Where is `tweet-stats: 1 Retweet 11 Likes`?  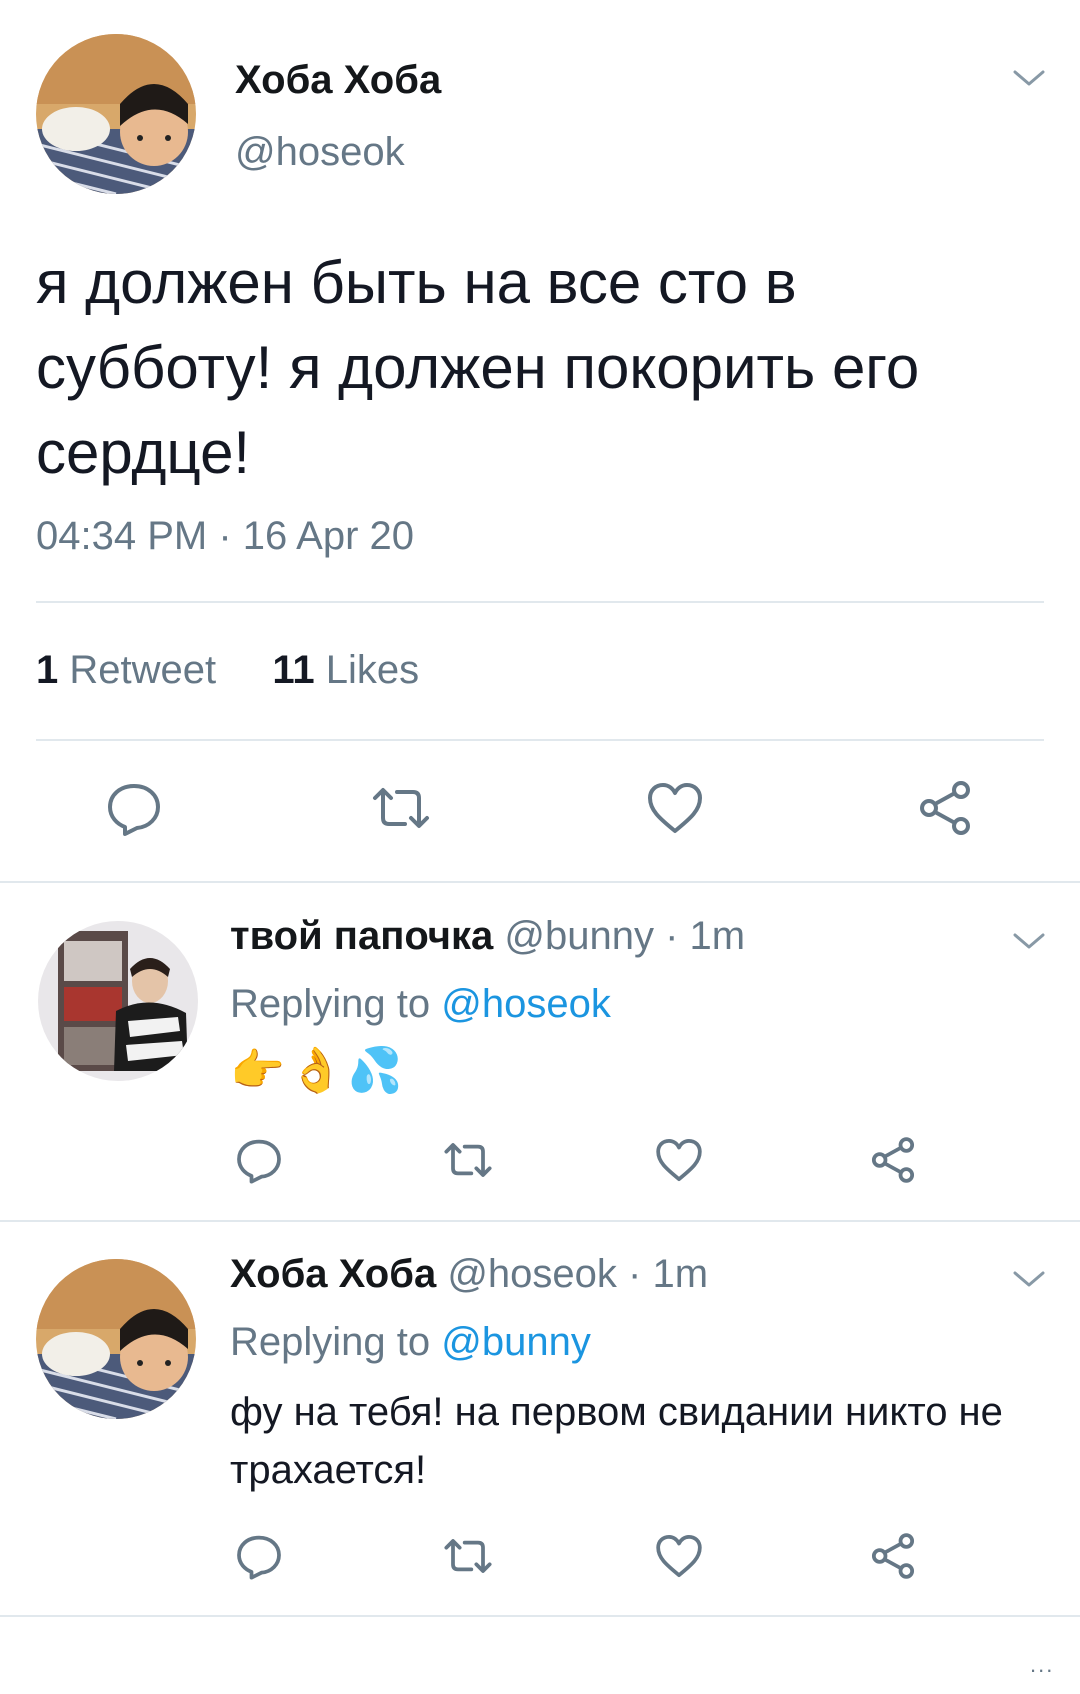
tweet-stats: 1 Retweet 11 Likes is located at coordinates (227, 670).